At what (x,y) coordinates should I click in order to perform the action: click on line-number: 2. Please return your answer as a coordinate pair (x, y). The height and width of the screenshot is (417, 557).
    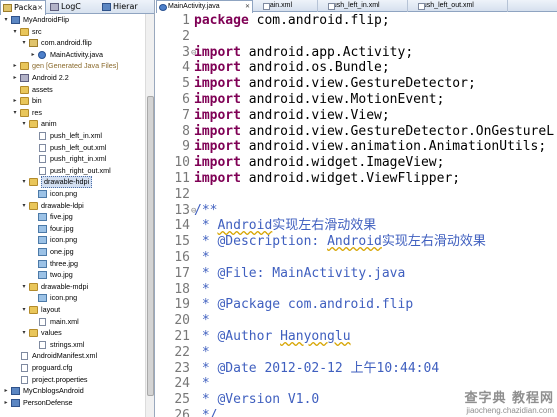
    Looking at the image, I should click on (186, 36).